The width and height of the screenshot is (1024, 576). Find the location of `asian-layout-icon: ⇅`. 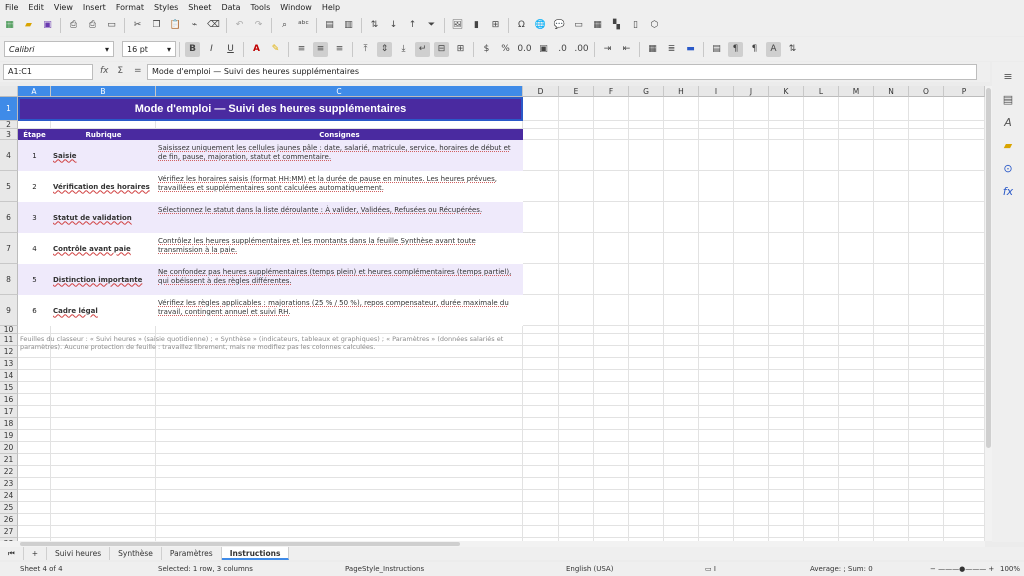

asian-layout-icon: ⇅ is located at coordinates (792, 49).